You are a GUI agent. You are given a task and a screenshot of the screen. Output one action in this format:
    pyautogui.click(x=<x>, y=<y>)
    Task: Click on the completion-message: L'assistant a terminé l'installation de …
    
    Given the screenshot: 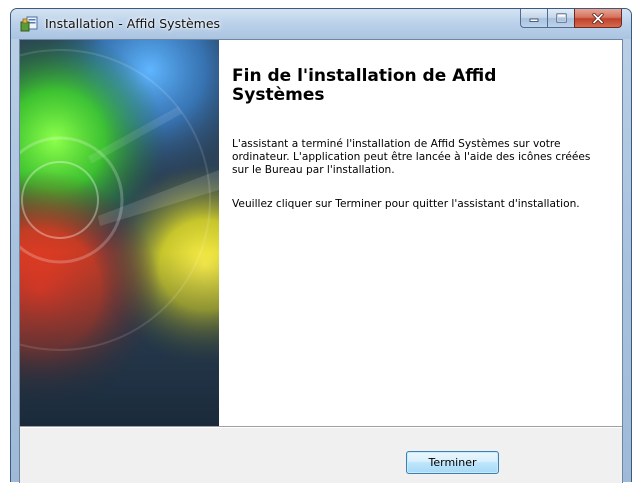 What is the action you would take?
    pyautogui.click(x=411, y=157)
    